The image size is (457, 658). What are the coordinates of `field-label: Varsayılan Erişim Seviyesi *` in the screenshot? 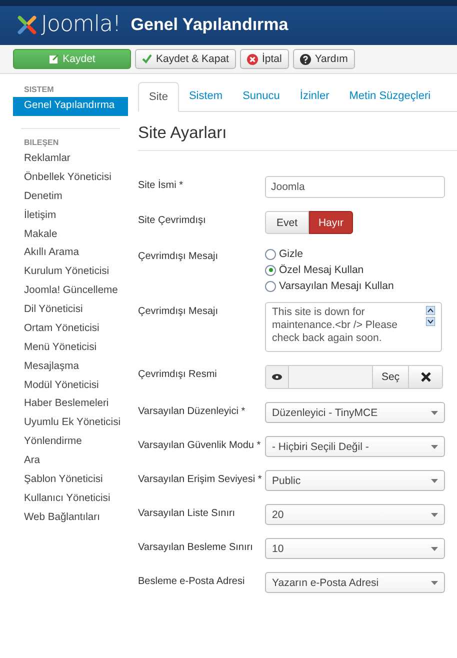 It's located at (200, 479).